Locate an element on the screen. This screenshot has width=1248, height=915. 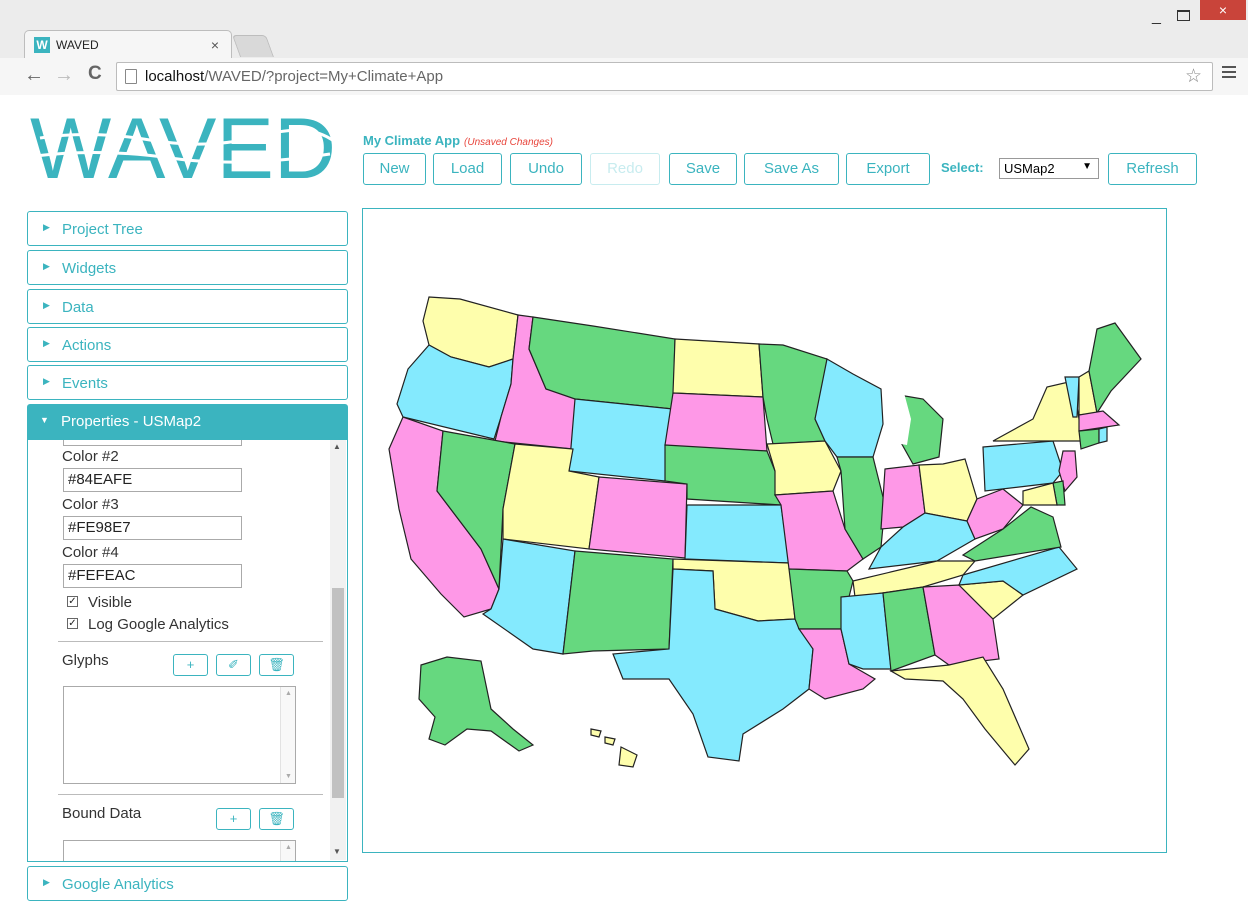
state-RI is located at coordinates (1103, 435).